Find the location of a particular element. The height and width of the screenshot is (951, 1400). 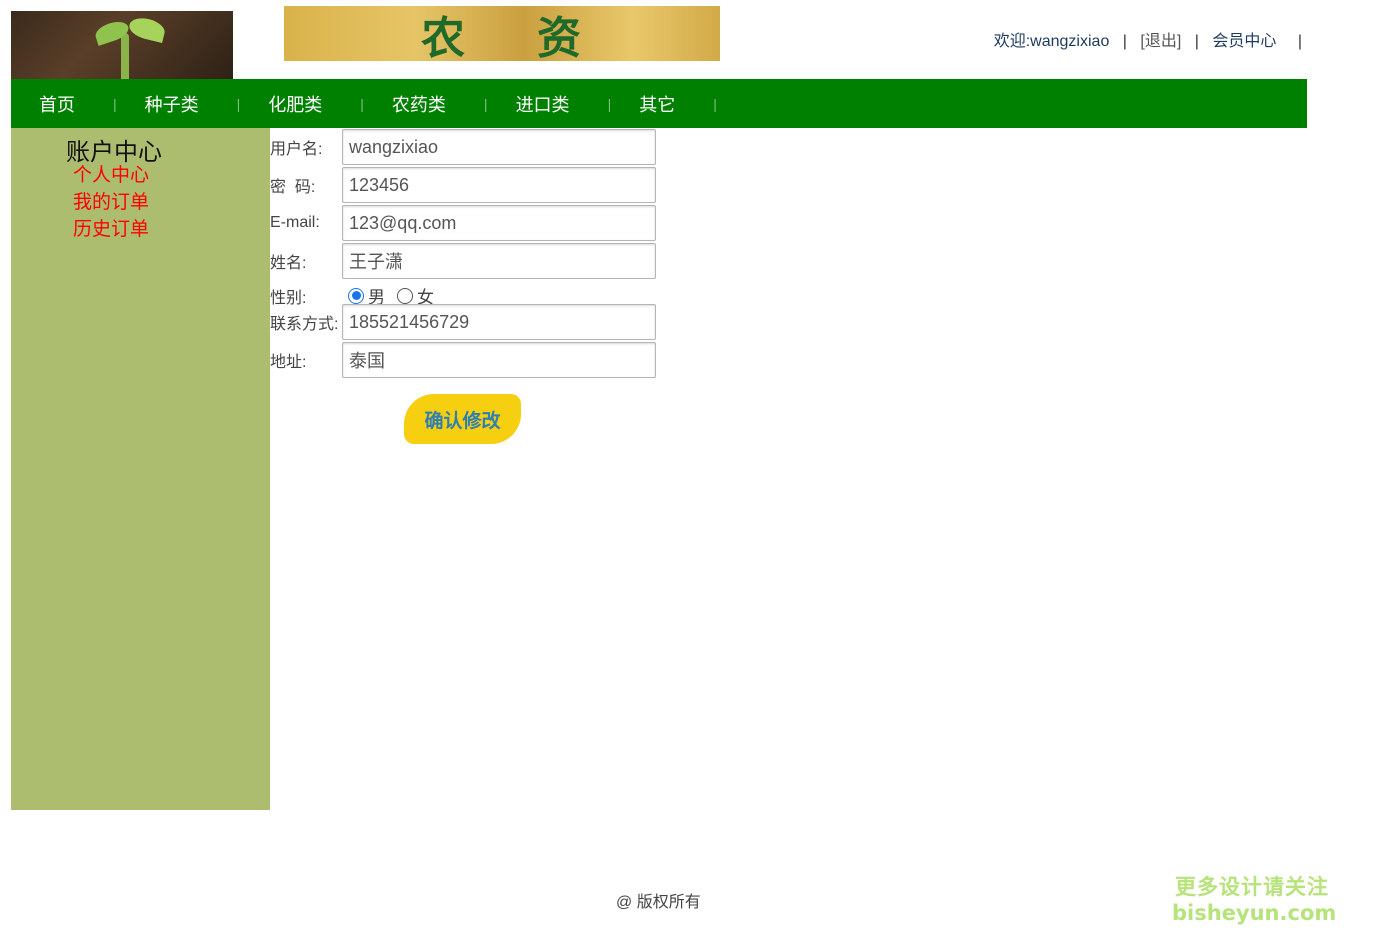

logo-image is located at coordinates (122, 45).